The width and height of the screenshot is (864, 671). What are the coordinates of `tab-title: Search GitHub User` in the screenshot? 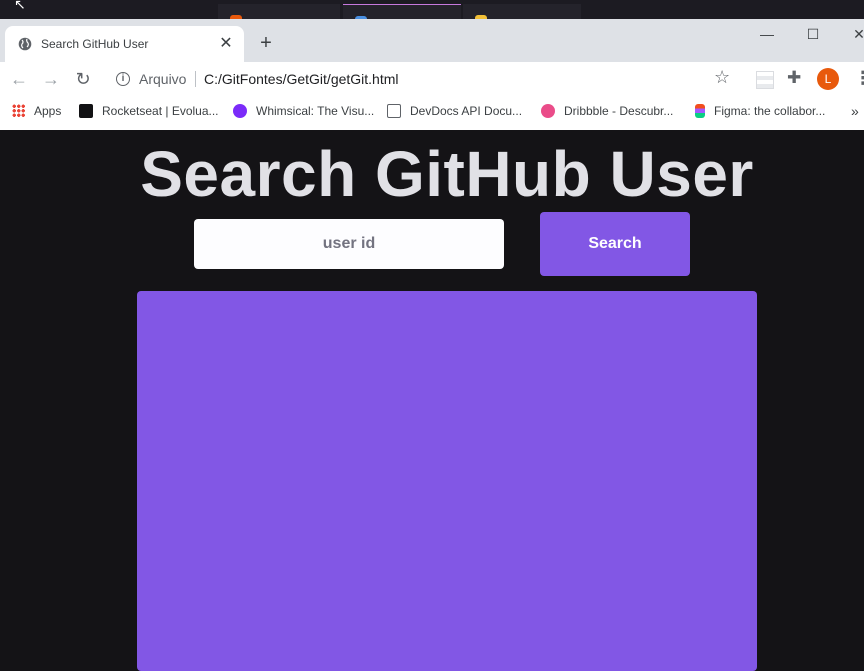 It's located at (95, 44).